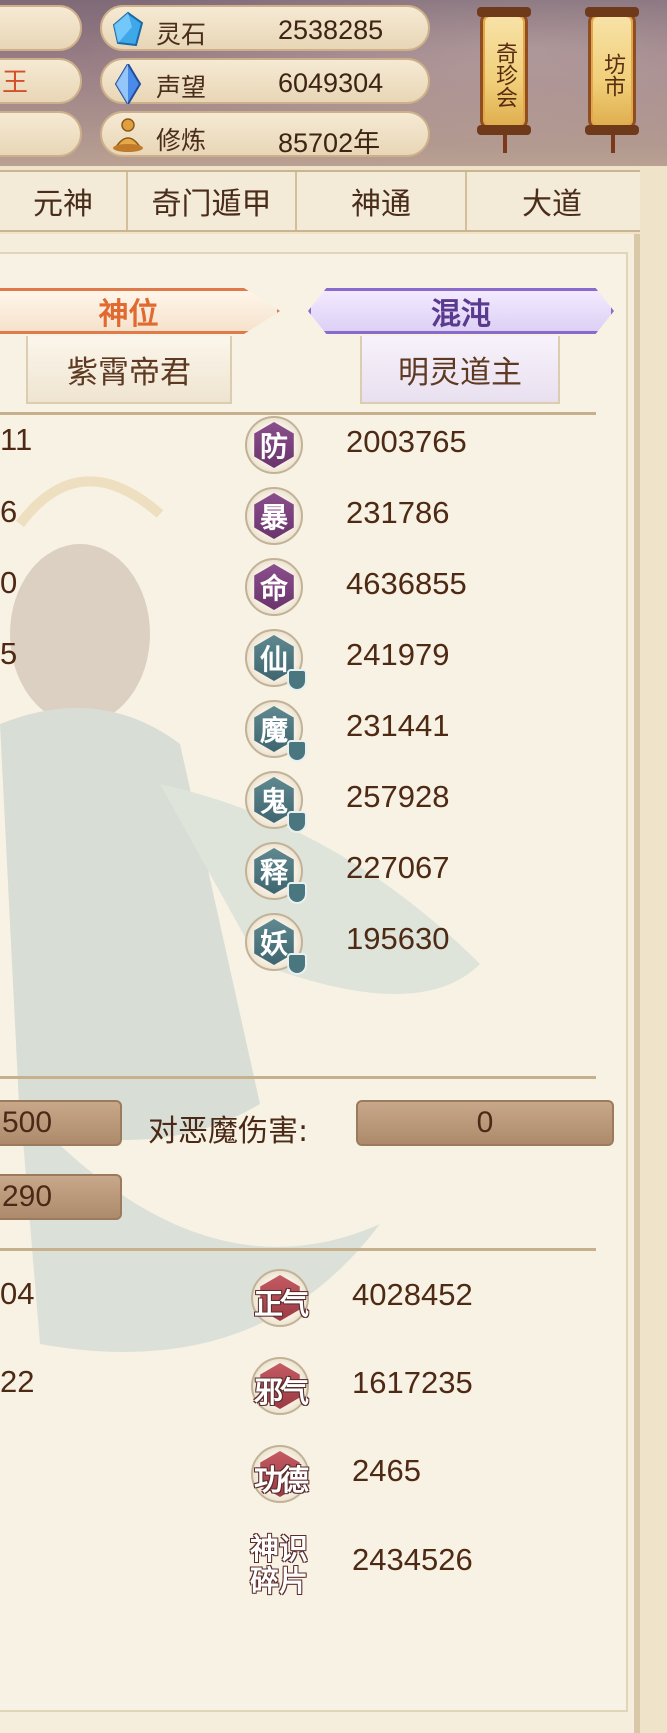 The height and width of the screenshot is (1733, 667). I want to click on buddha-resist-value: 227067, so click(398, 867).